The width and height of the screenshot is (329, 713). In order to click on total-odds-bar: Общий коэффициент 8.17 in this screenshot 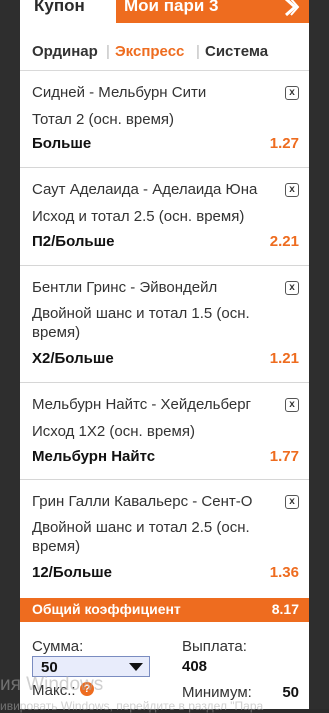, I will do `click(164, 610)`.